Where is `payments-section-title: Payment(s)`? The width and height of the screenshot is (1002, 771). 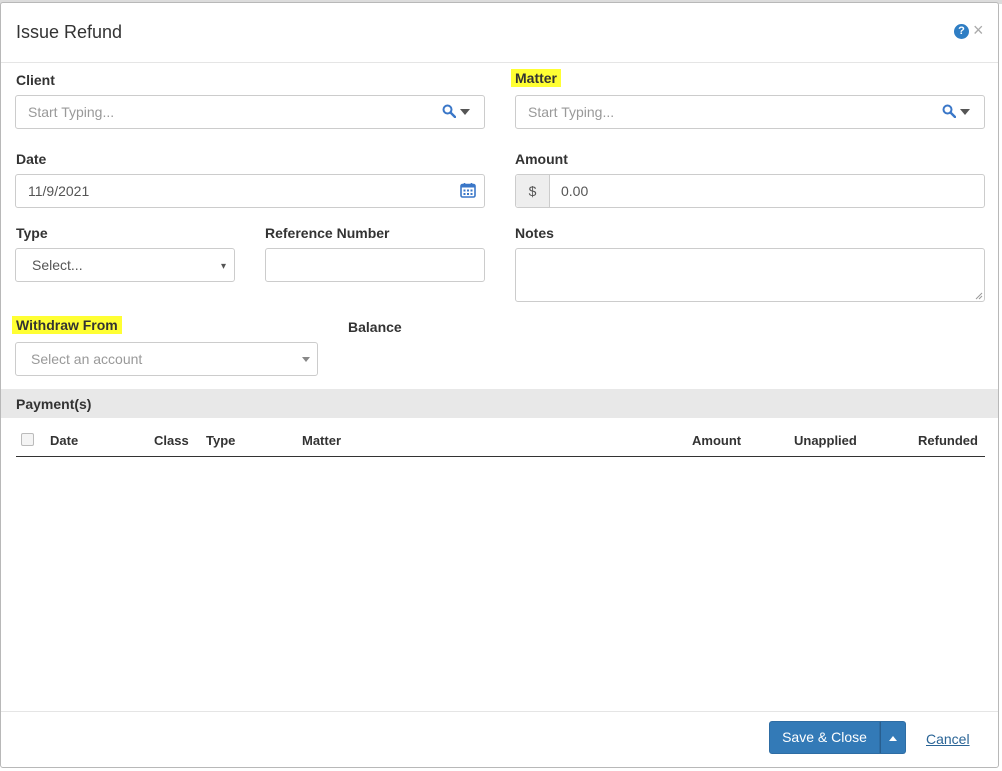
payments-section-title: Payment(s) is located at coordinates (54, 404).